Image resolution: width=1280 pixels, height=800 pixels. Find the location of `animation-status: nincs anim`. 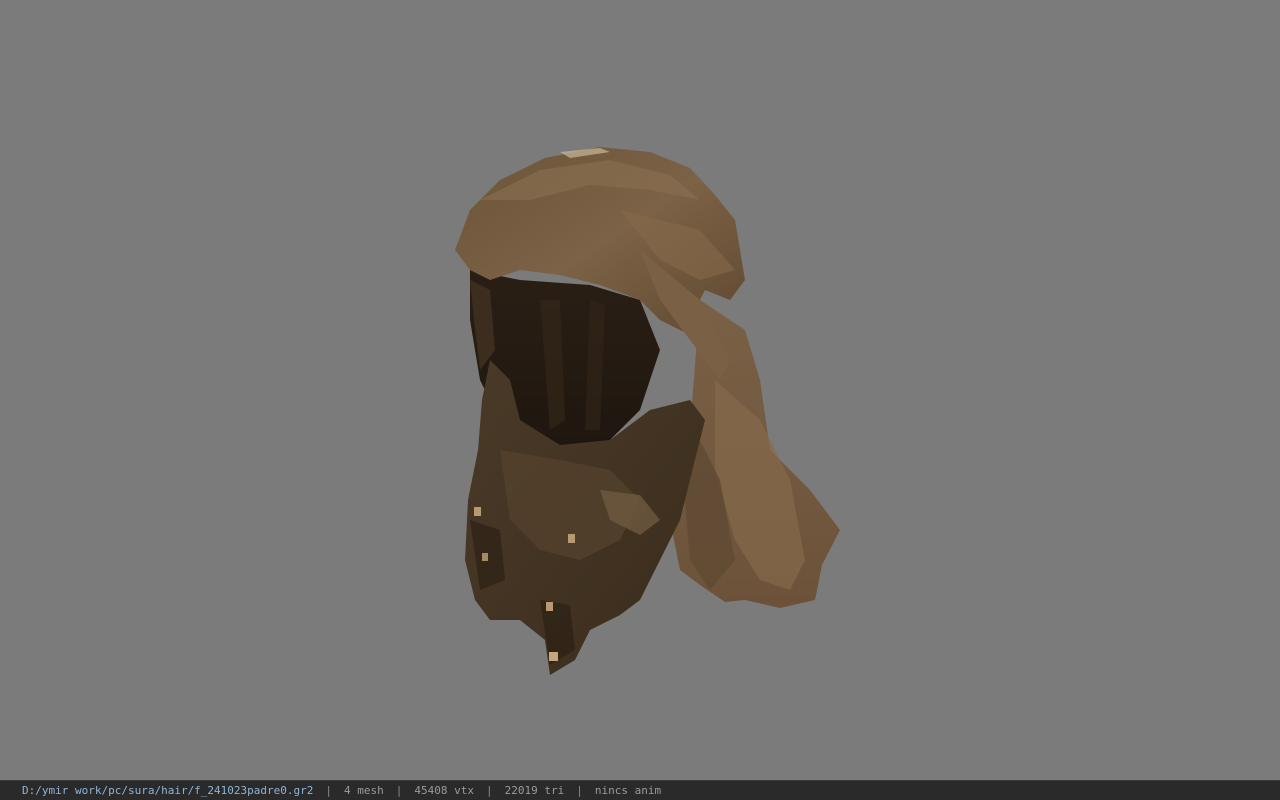

animation-status: nincs anim is located at coordinates (628, 790).